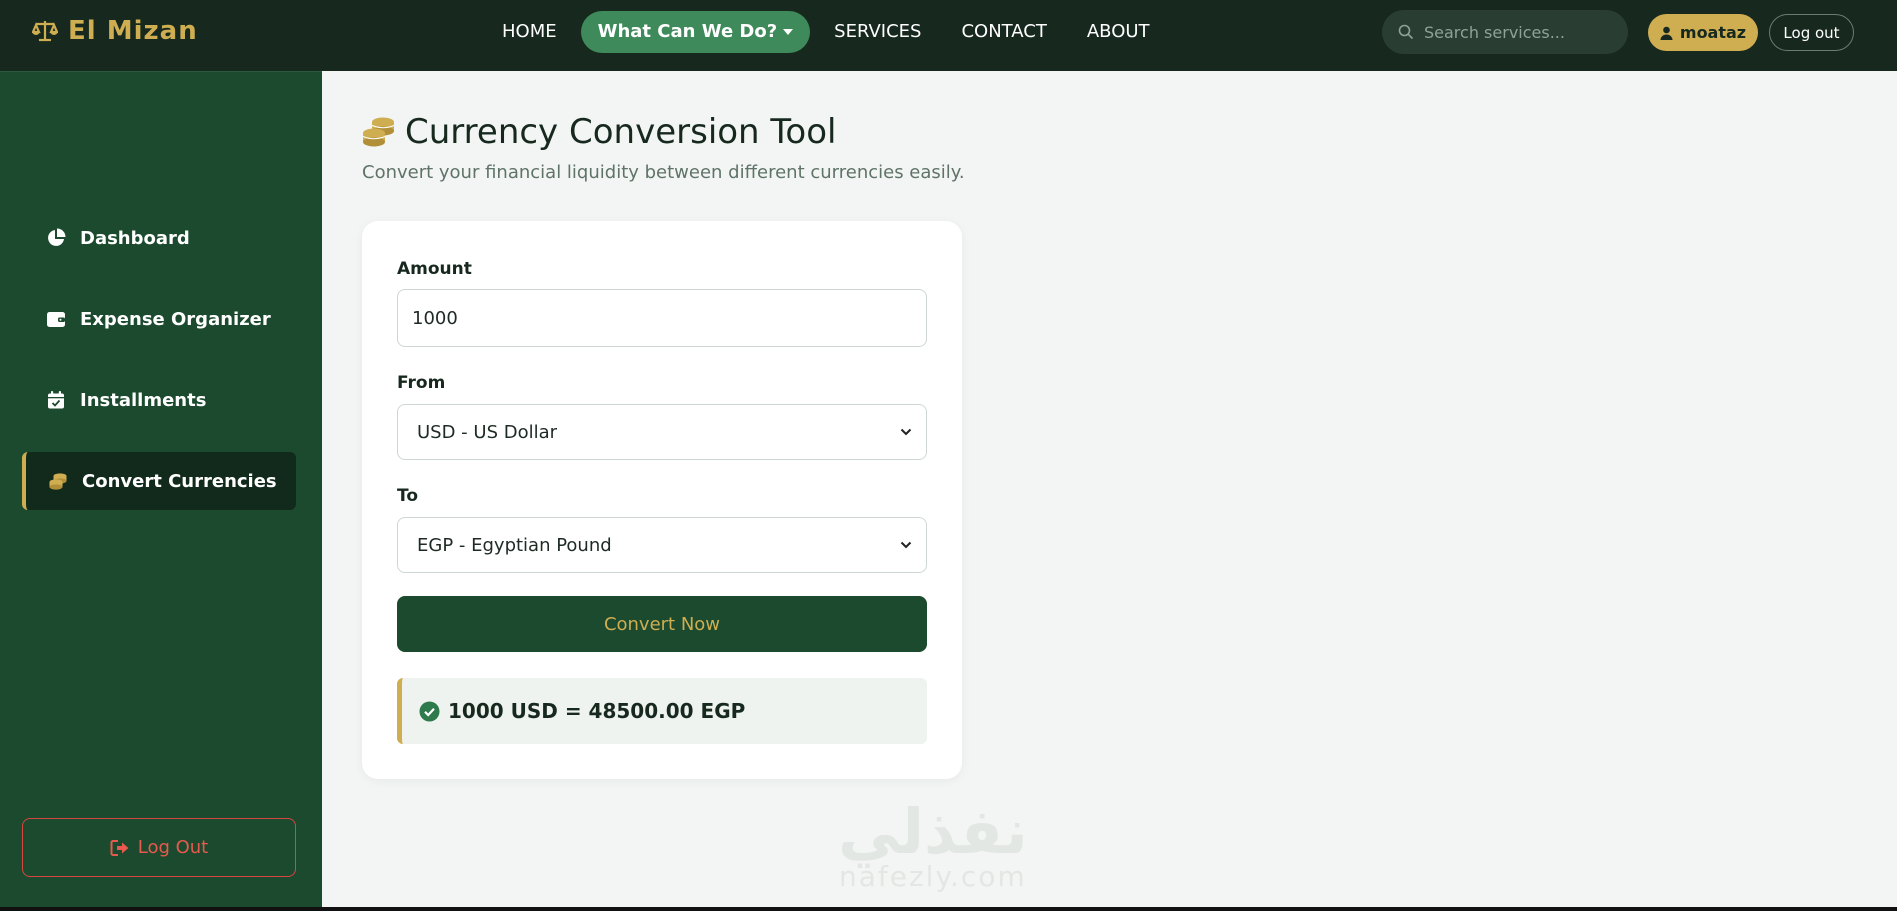 Image resolution: width=1897 pixels, height=911 pixels. Describe the element at coordinates (434, 269) in the screenshot. I see `amount-label: Amount` at that location.